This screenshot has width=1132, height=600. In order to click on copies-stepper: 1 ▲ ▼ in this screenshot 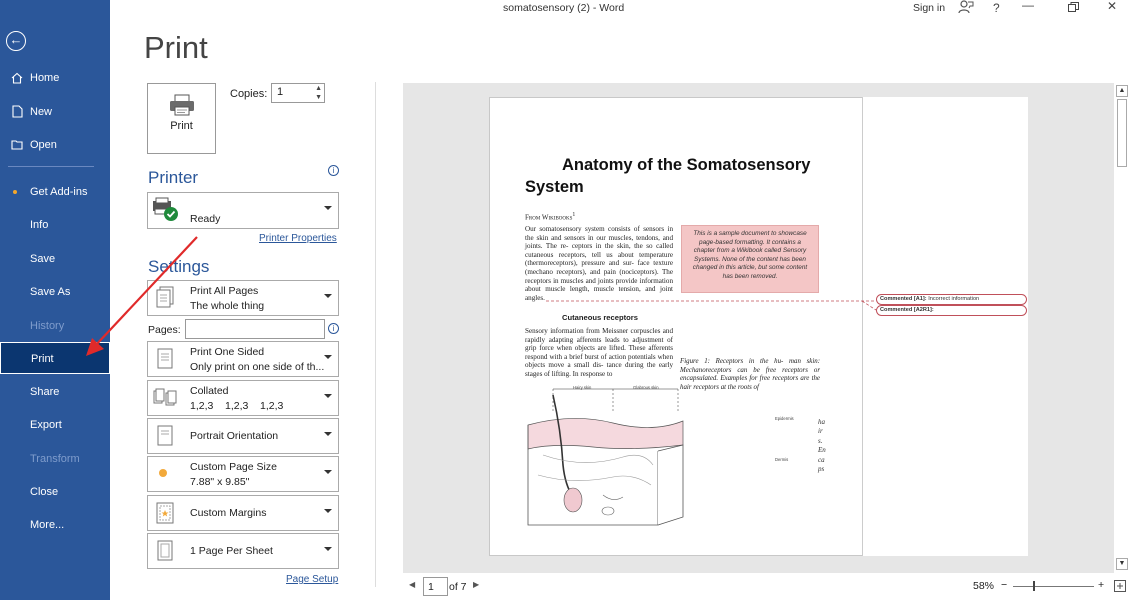, I will do `click(298, 93)`.